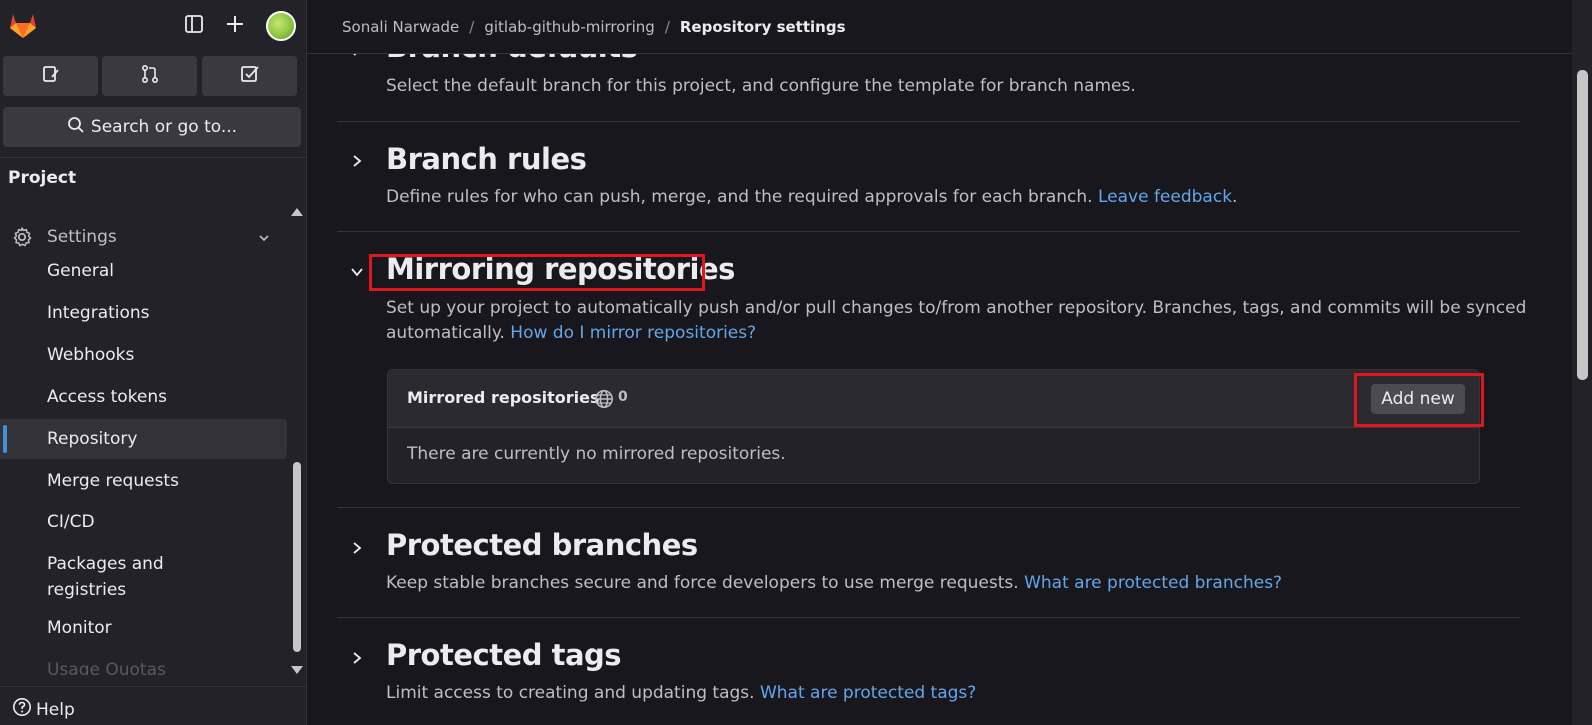  What do you see at coordinates (113, 481) in the screenshot?
I see `sidebar-item-label: Merge requests` at bounding box center [113, 481].